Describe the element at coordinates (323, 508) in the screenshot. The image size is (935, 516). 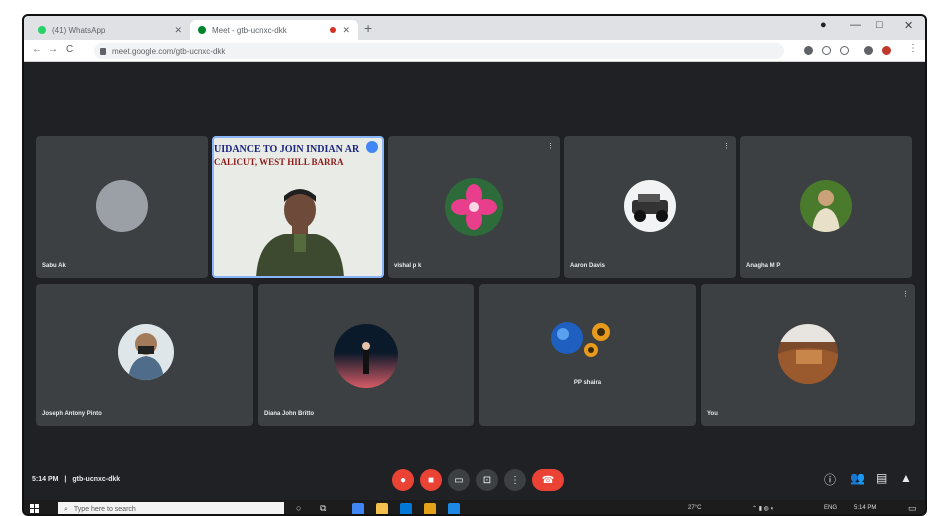
I see `task-view-icon: ⧉` at that location.